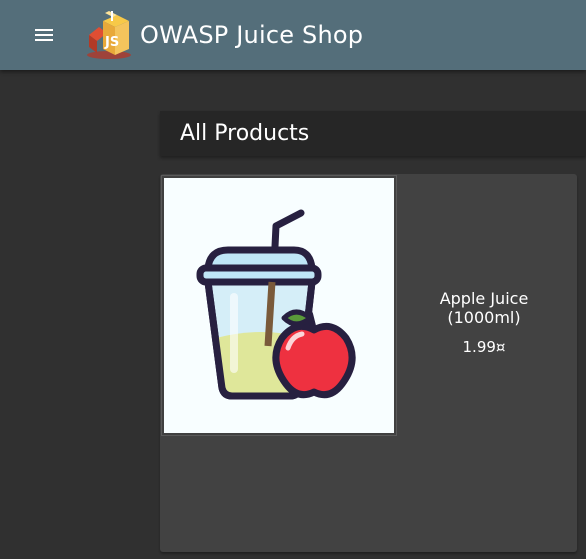 This screenshot has height=559, width=586. I want to click on product-name: Apple Juice (1000ml), so click(484, 308).